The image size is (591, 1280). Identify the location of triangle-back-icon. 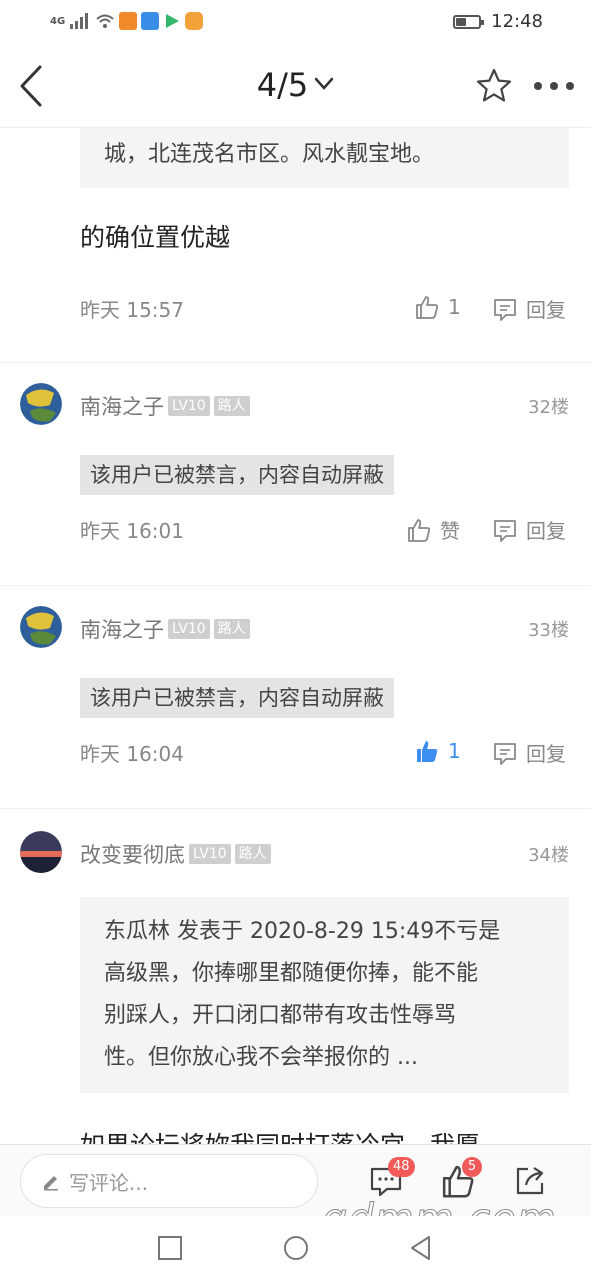
(420, 1248).